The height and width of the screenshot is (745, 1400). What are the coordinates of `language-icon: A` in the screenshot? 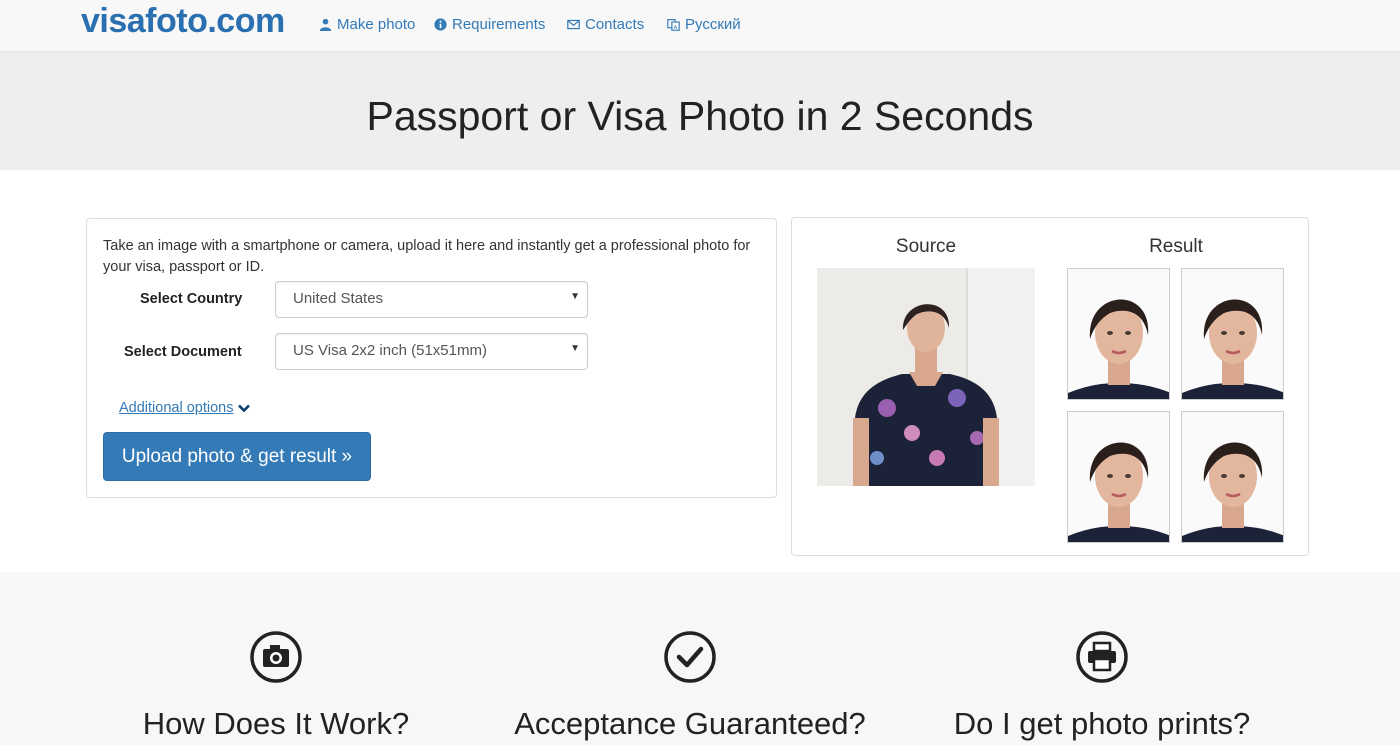 It's located at (673, 25).